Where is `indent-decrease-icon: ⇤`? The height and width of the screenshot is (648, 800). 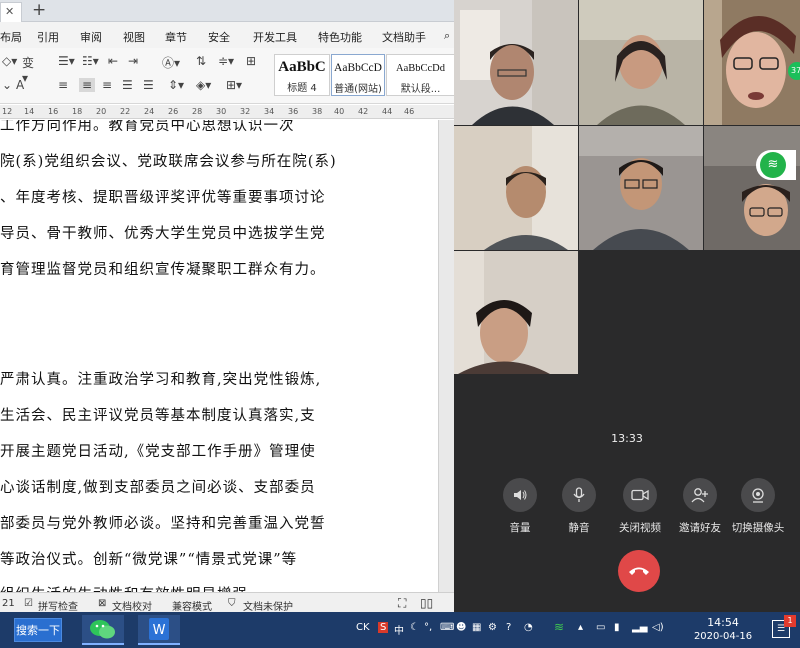
indent-decrease-icon: ⇤ is located at coordinates (113, 61).